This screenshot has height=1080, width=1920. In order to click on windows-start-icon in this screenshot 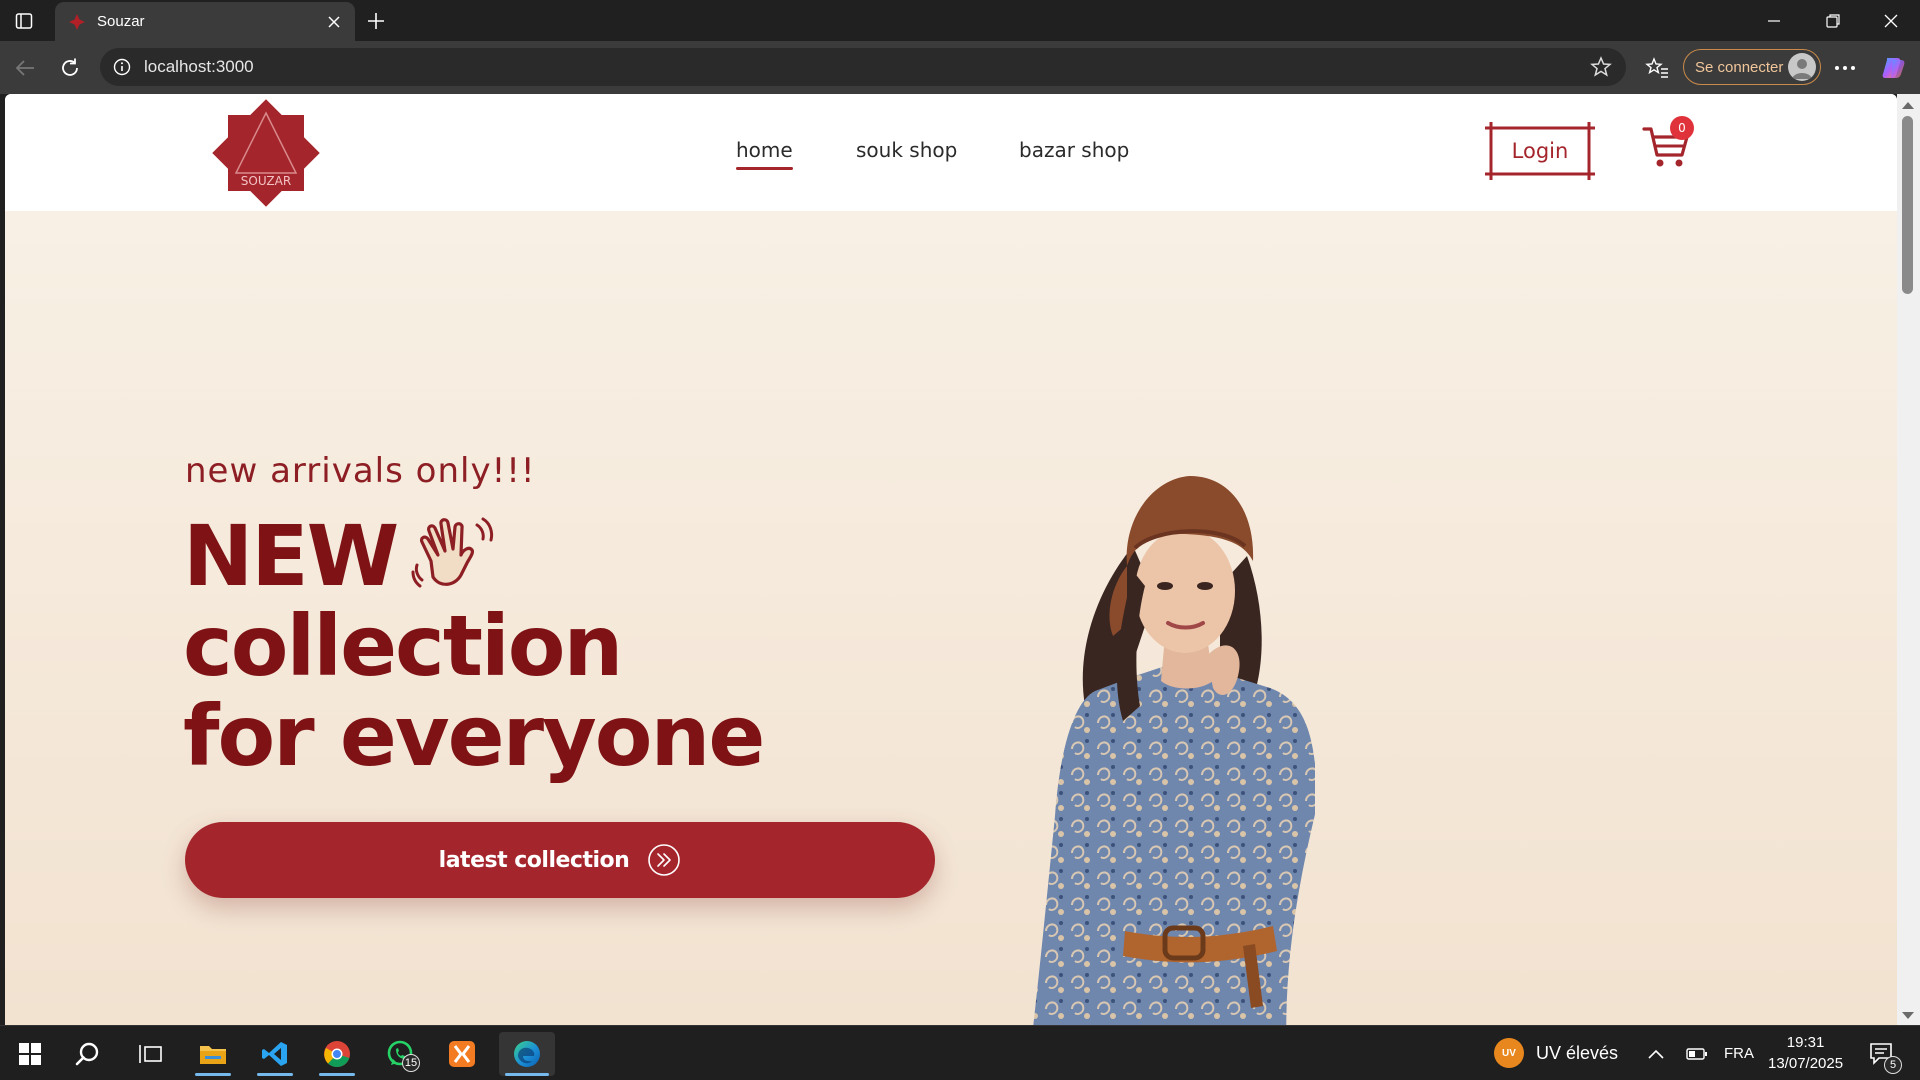, I will do `click(30, 1054)`.